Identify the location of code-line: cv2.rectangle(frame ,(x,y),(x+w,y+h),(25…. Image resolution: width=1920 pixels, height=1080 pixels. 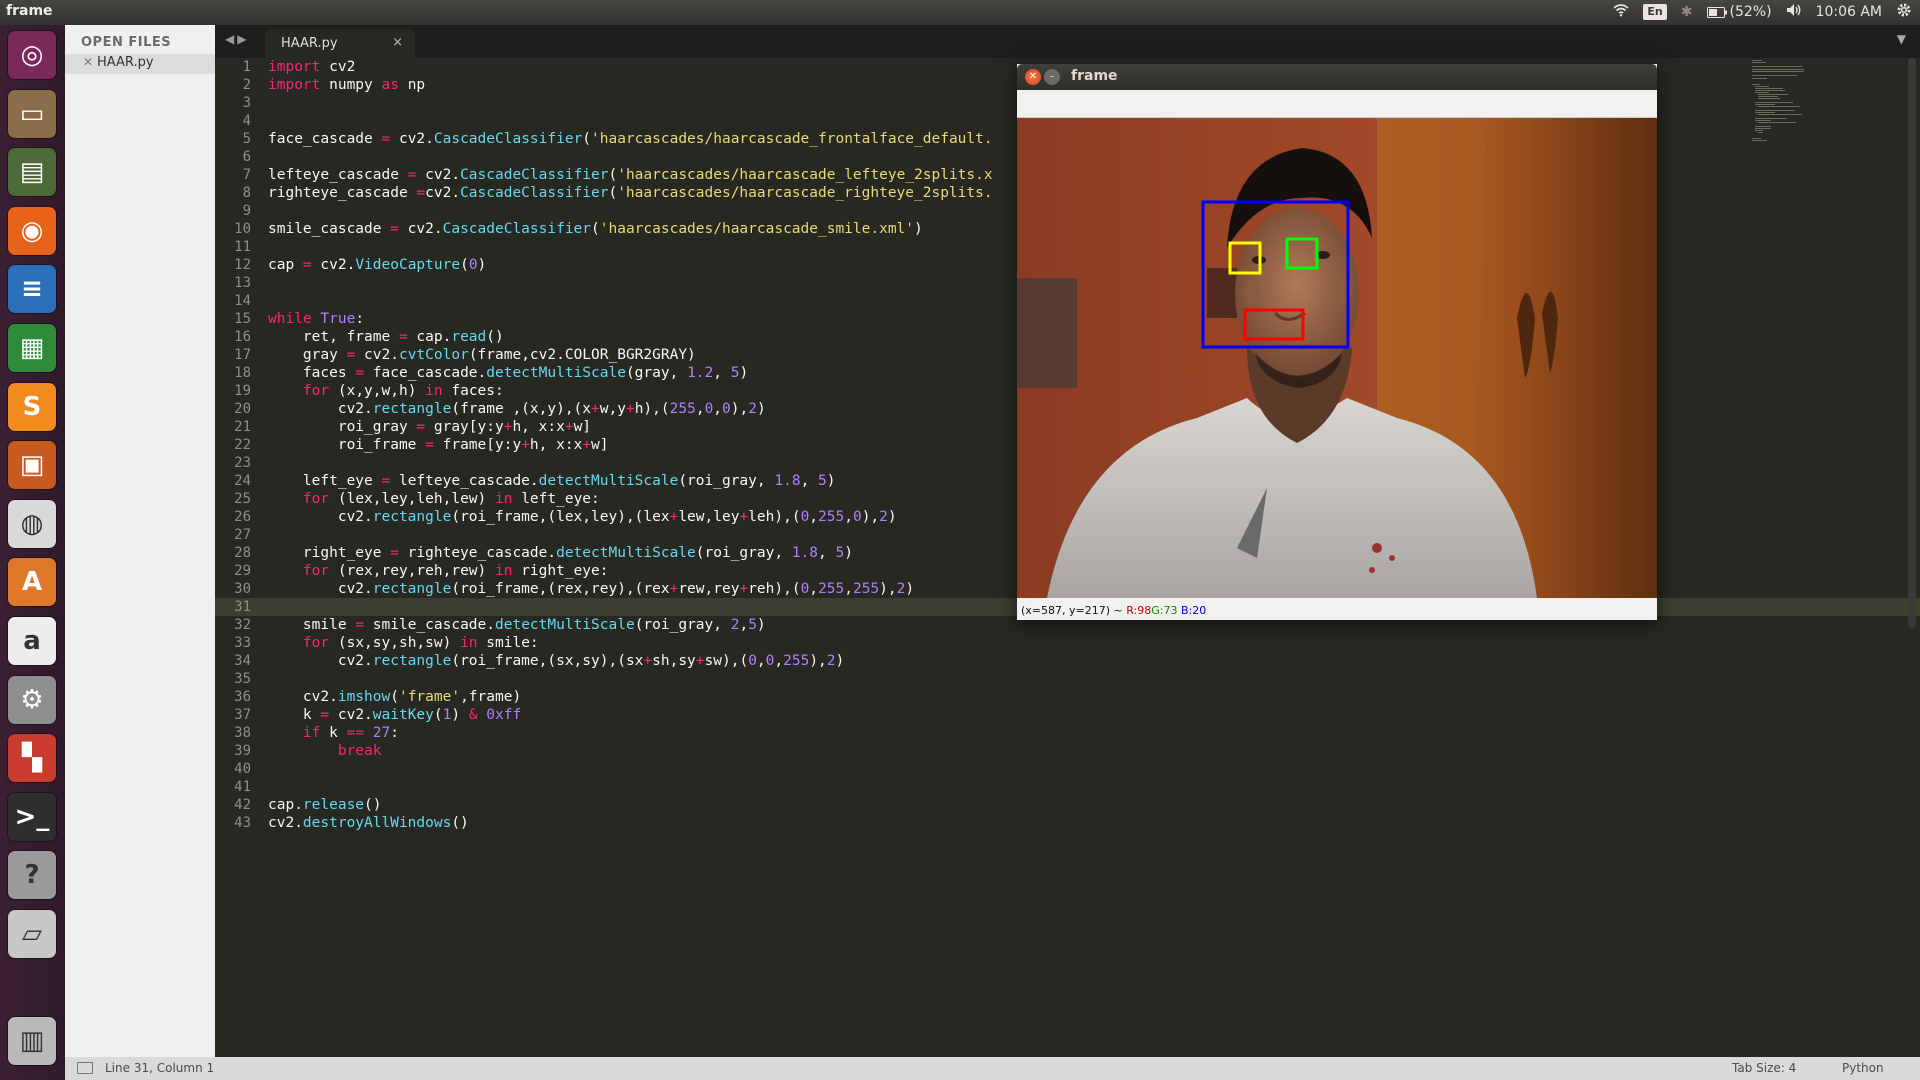
(517, 409).